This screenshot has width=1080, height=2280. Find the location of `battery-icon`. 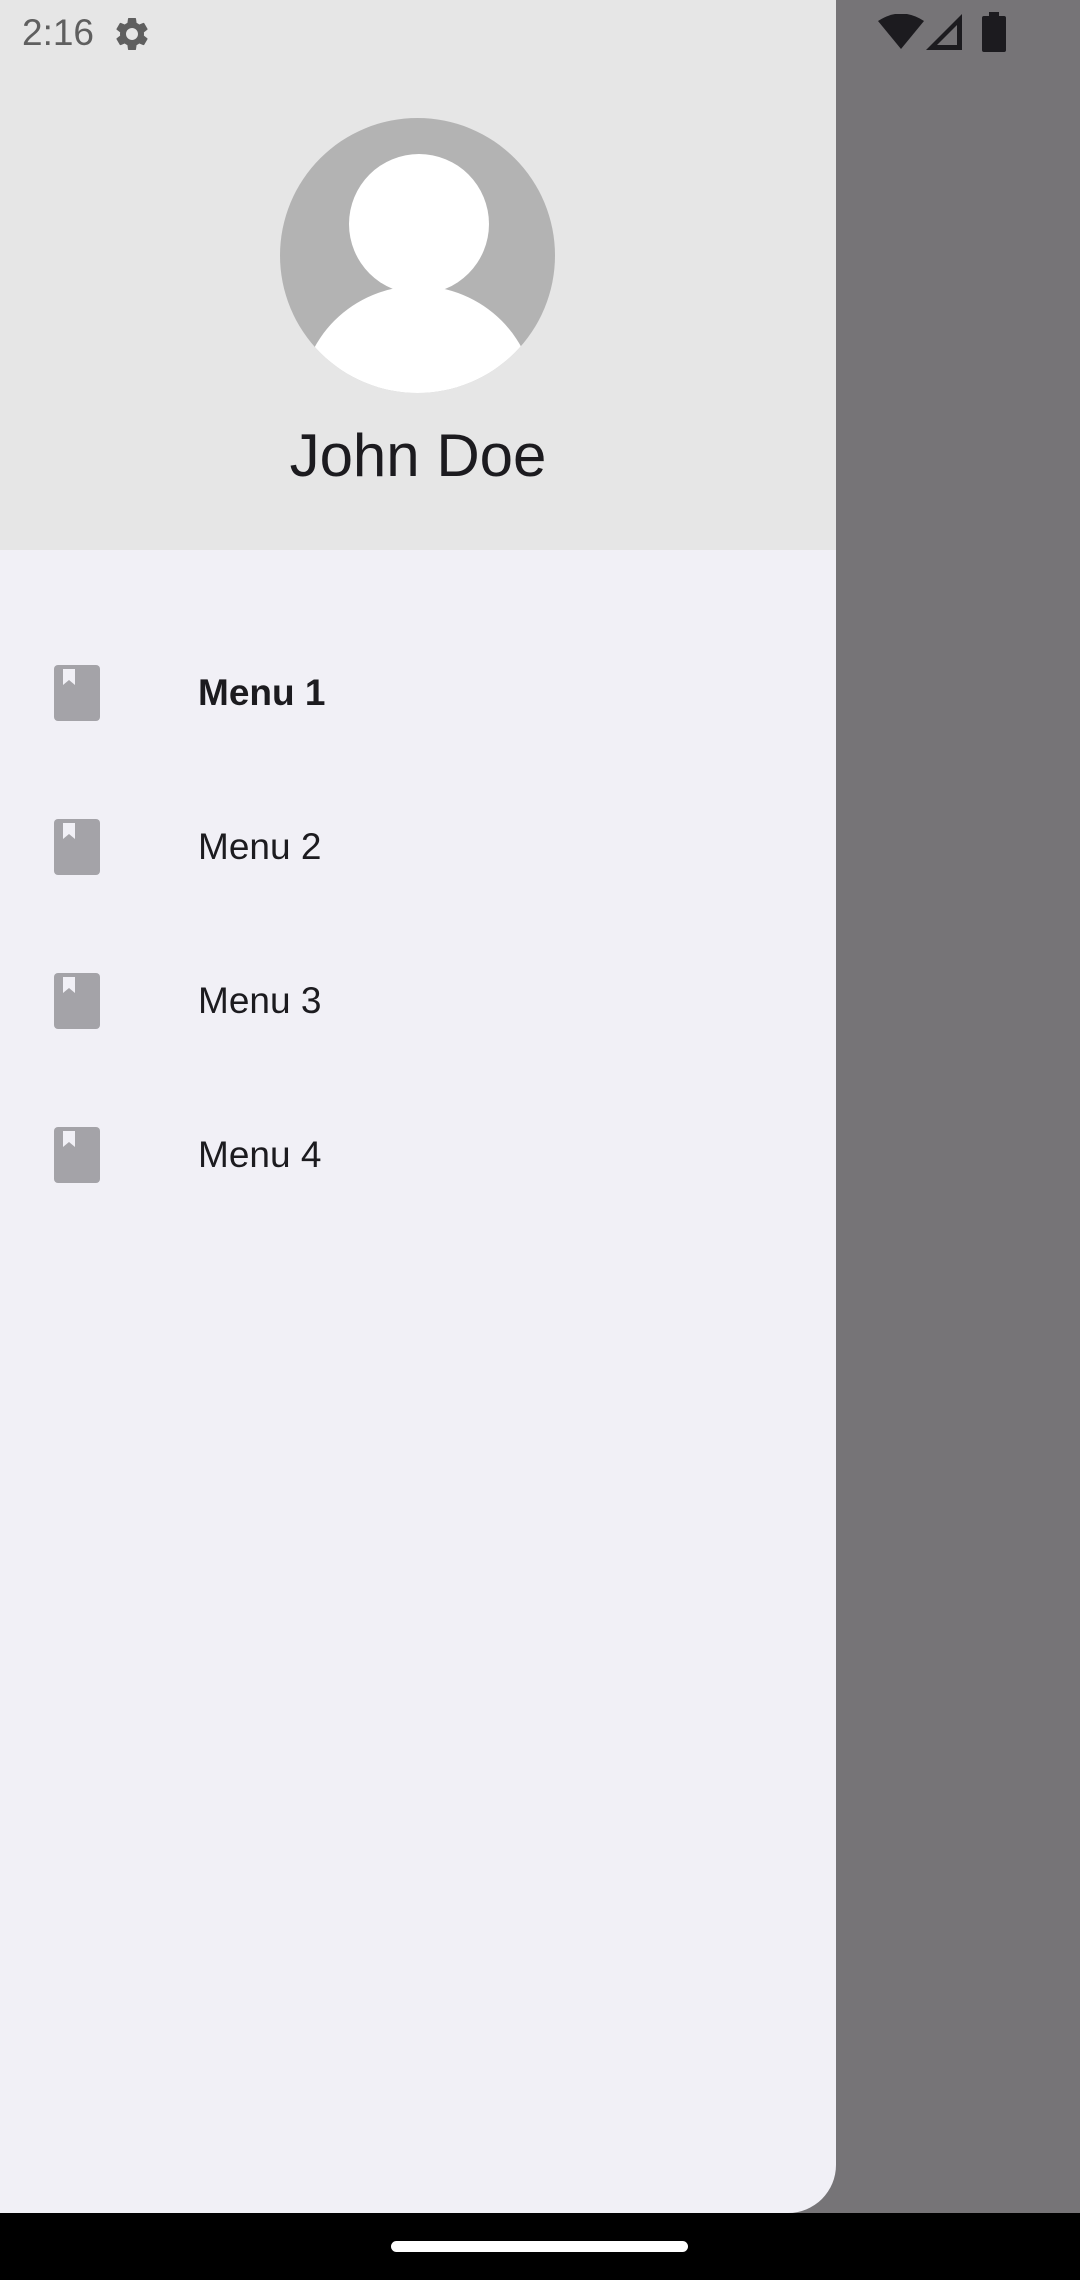

battery-icon is located at coordinates (994, 32).